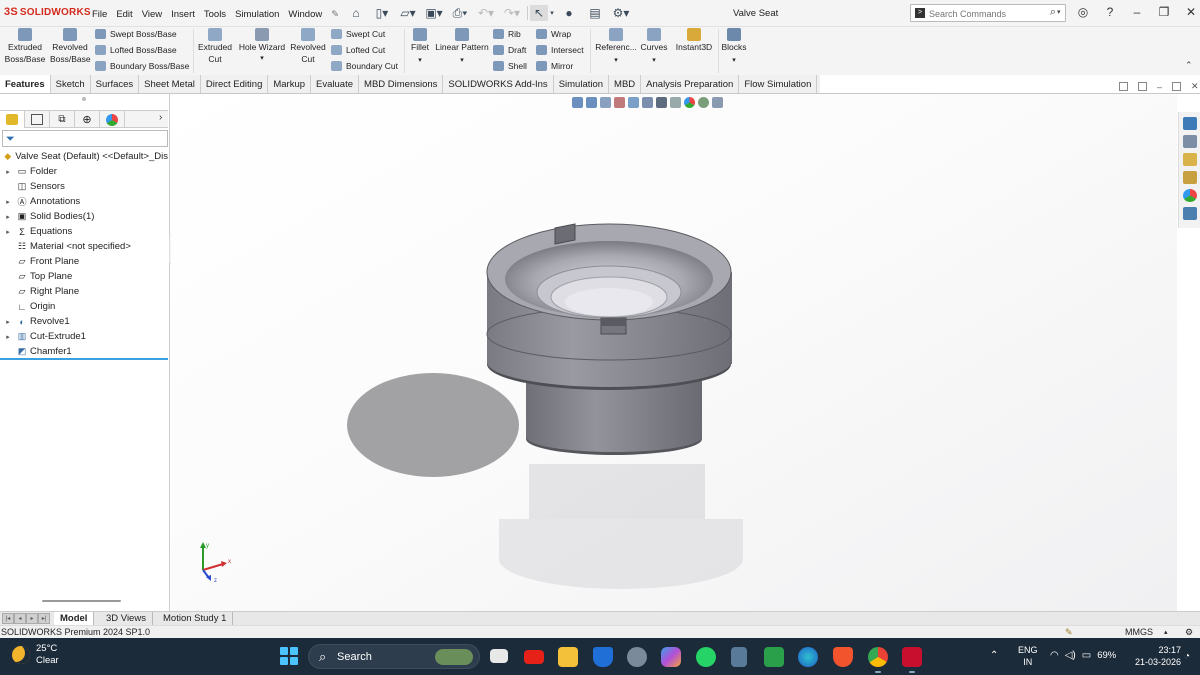 The width and height of the screenshot is (1200, 675). What do you see at coordinates (1189, 65) in the screenshot?
I see `ribbon-collapse-icon: ⌃` at bounding box center [1189, 65].